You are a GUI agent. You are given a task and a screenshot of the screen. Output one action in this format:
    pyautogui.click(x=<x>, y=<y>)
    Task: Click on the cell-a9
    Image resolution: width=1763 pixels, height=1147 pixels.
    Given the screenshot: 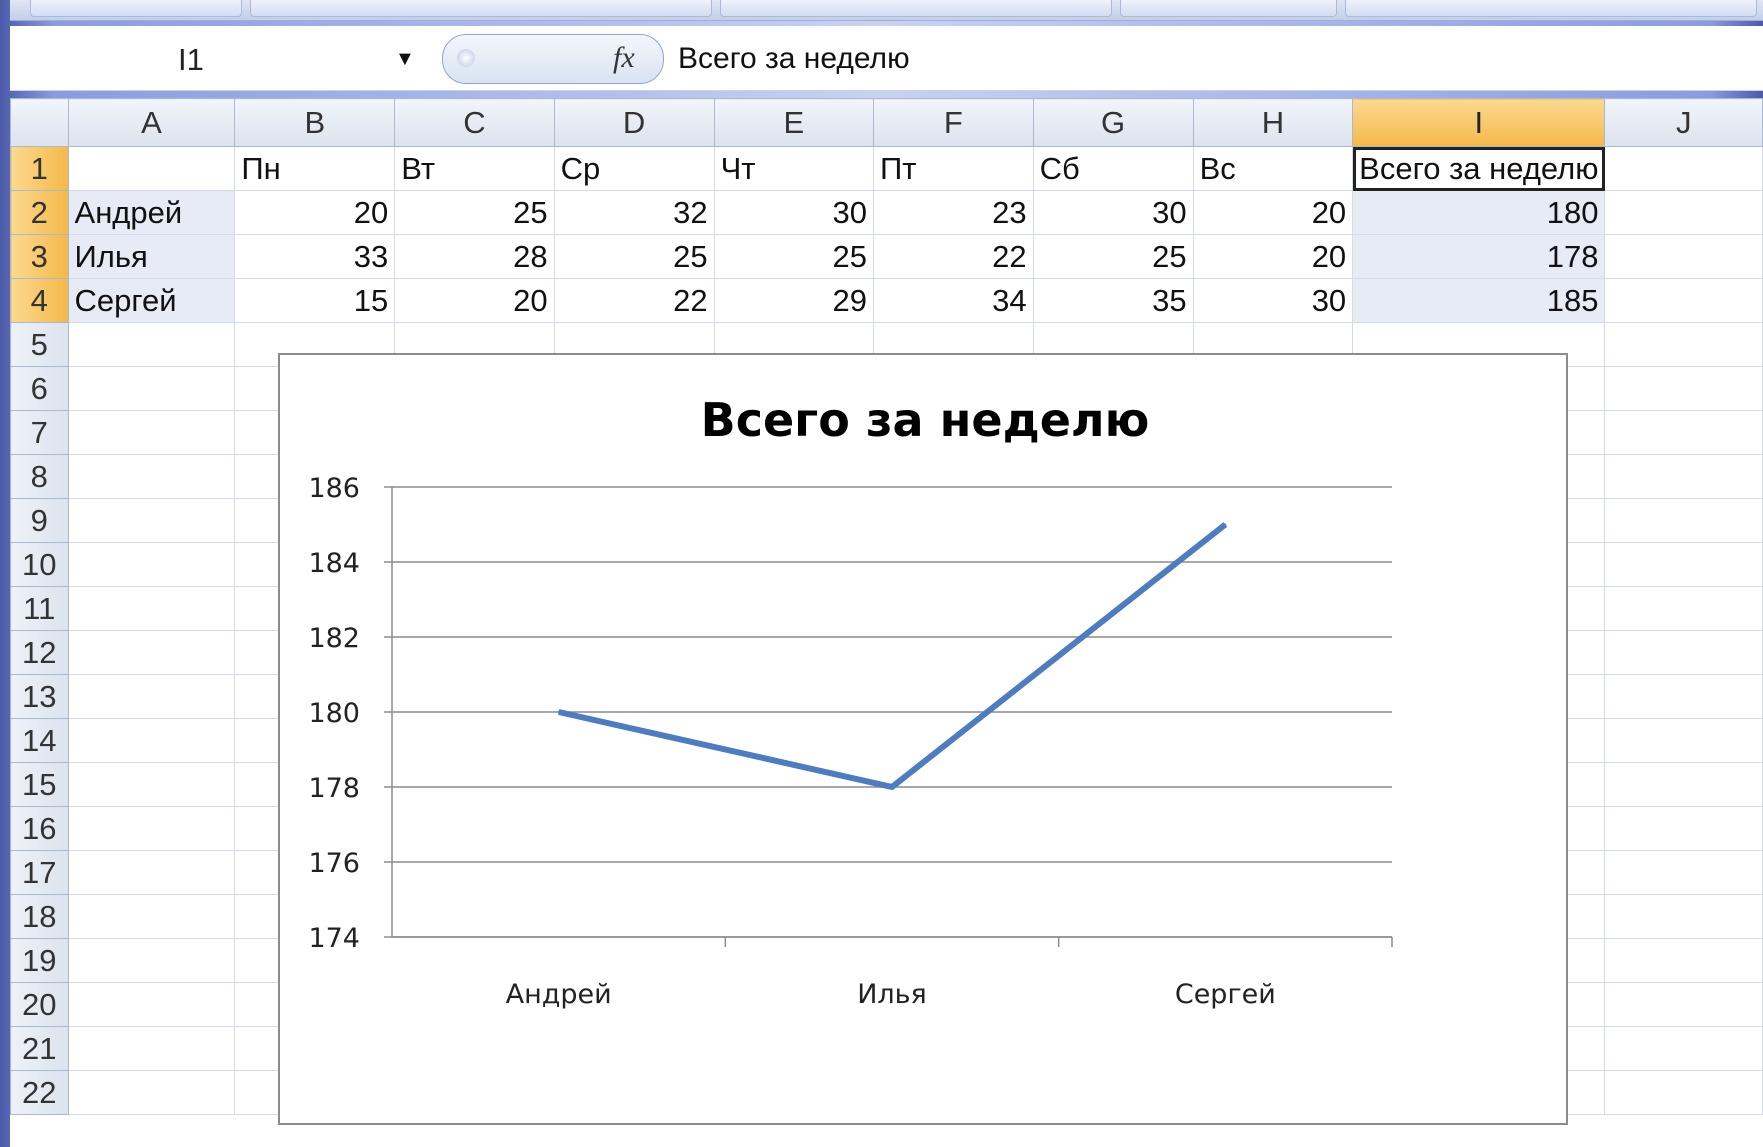 What is the action you would take?
    pyautogui.click(x=151, y=520)
    